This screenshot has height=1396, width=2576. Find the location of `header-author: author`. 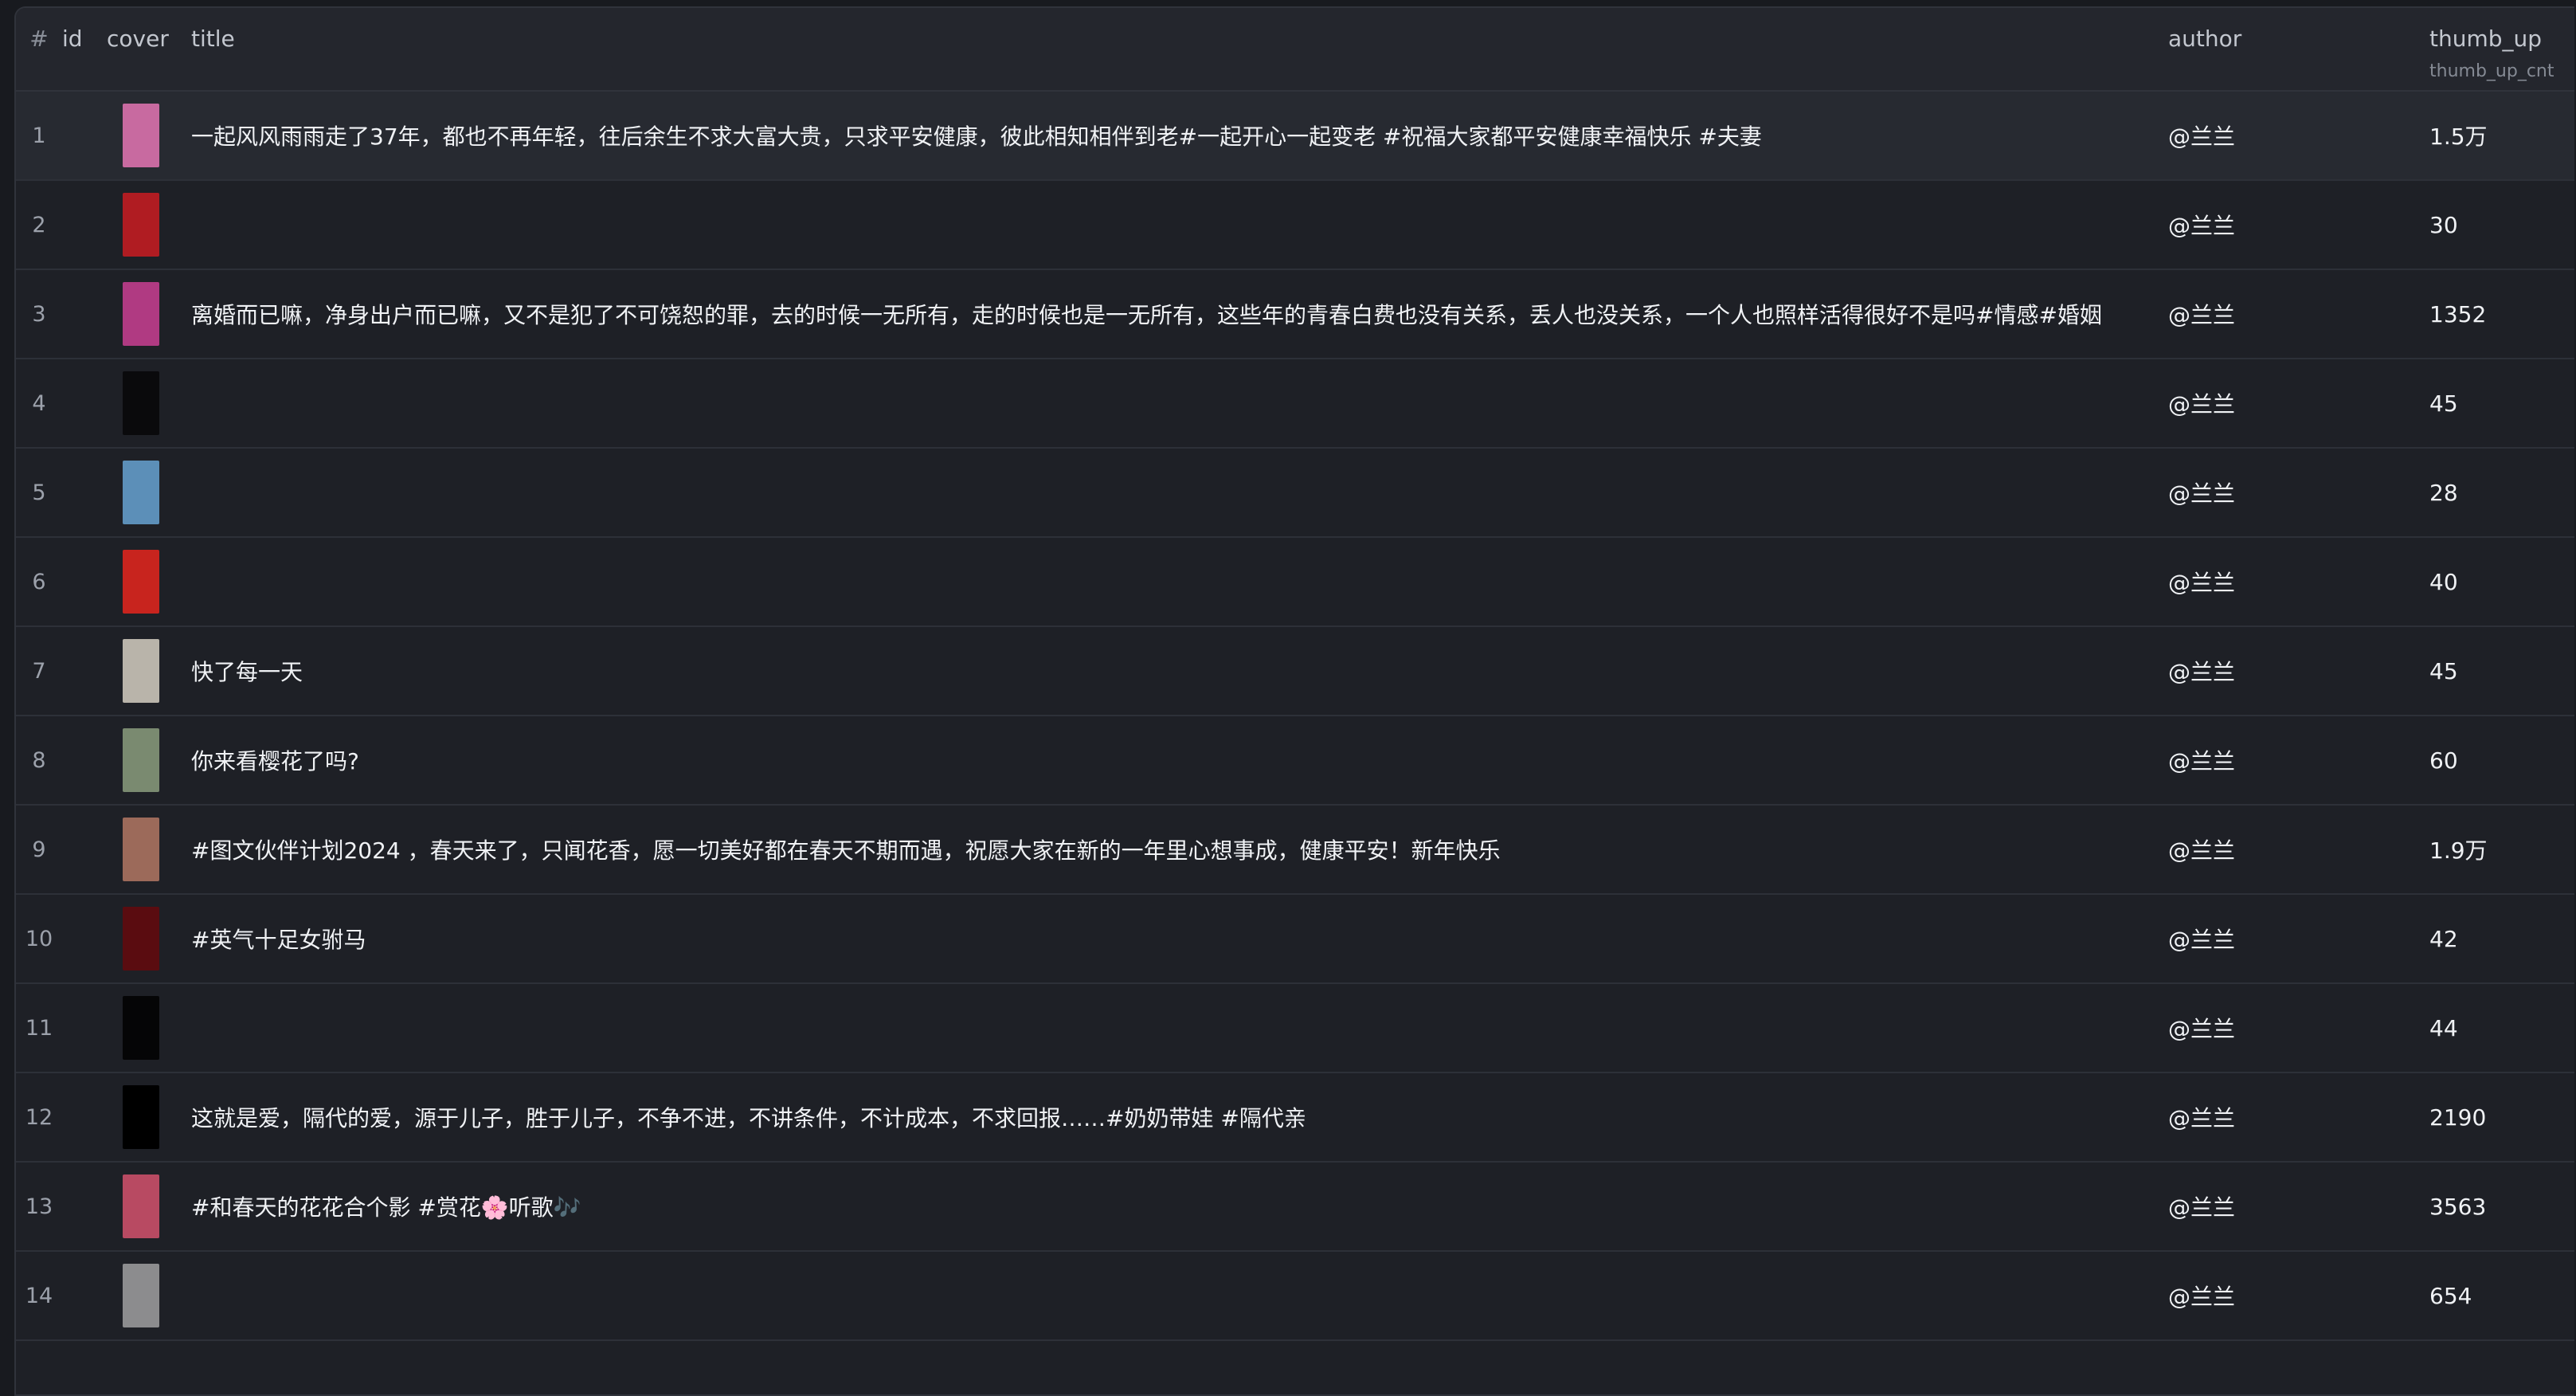

header-author: author is located at coordinates (2298, 50).